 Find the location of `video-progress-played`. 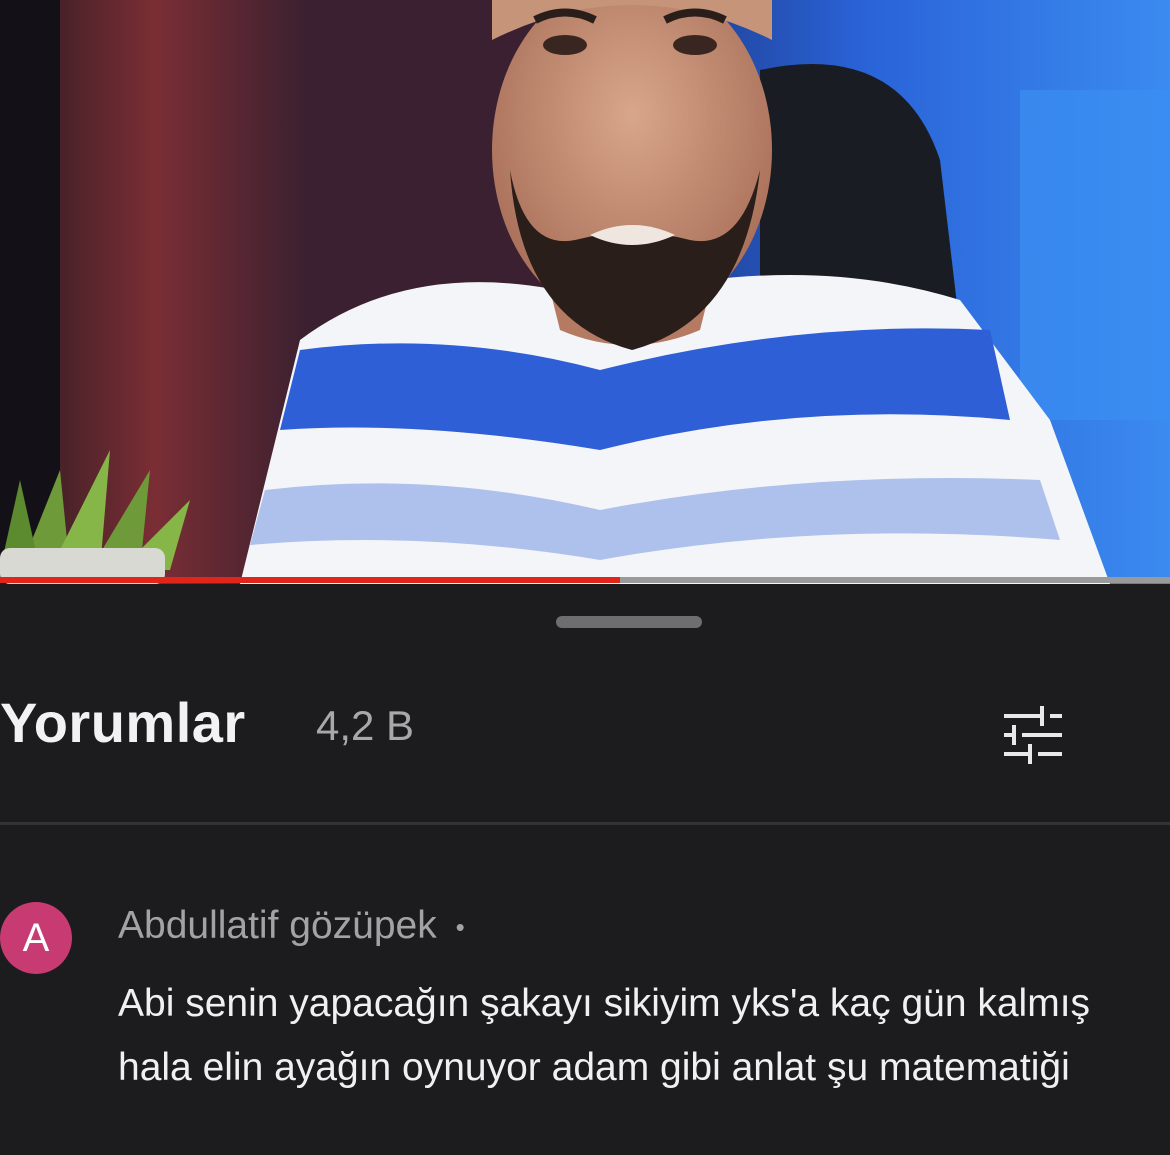

video-progress-played is located at coordinates (310, 580).